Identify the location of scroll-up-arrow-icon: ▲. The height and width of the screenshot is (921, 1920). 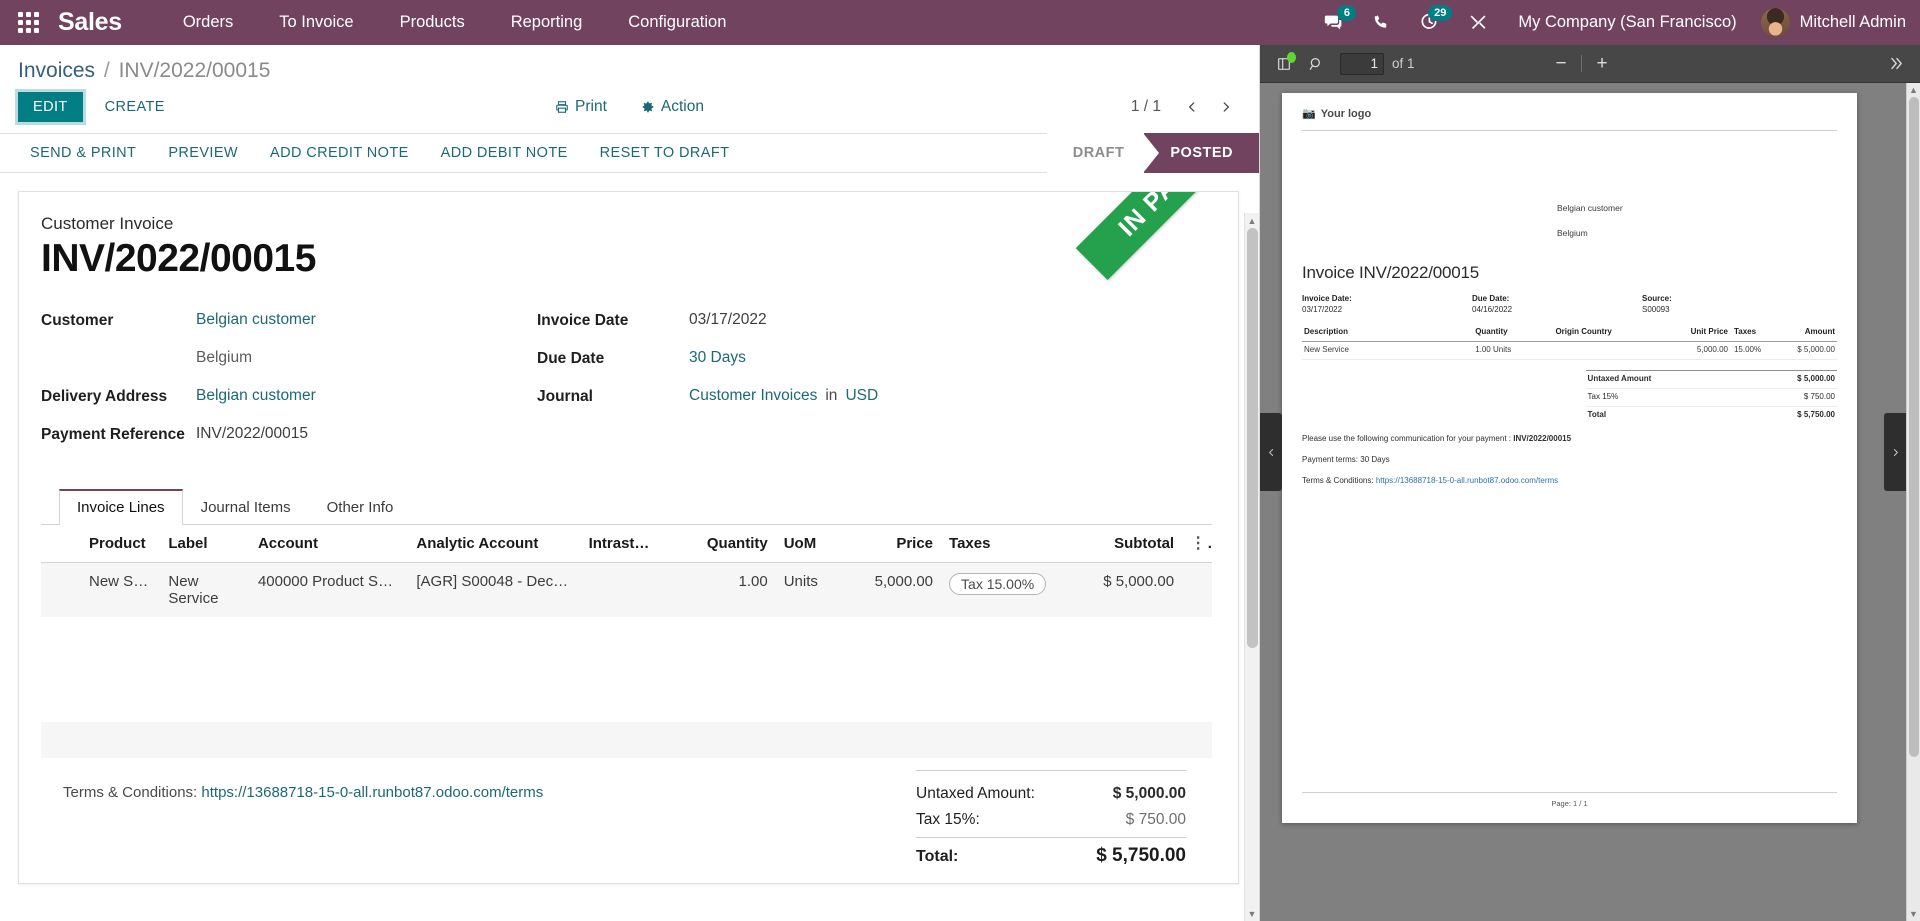
(1252, 220).